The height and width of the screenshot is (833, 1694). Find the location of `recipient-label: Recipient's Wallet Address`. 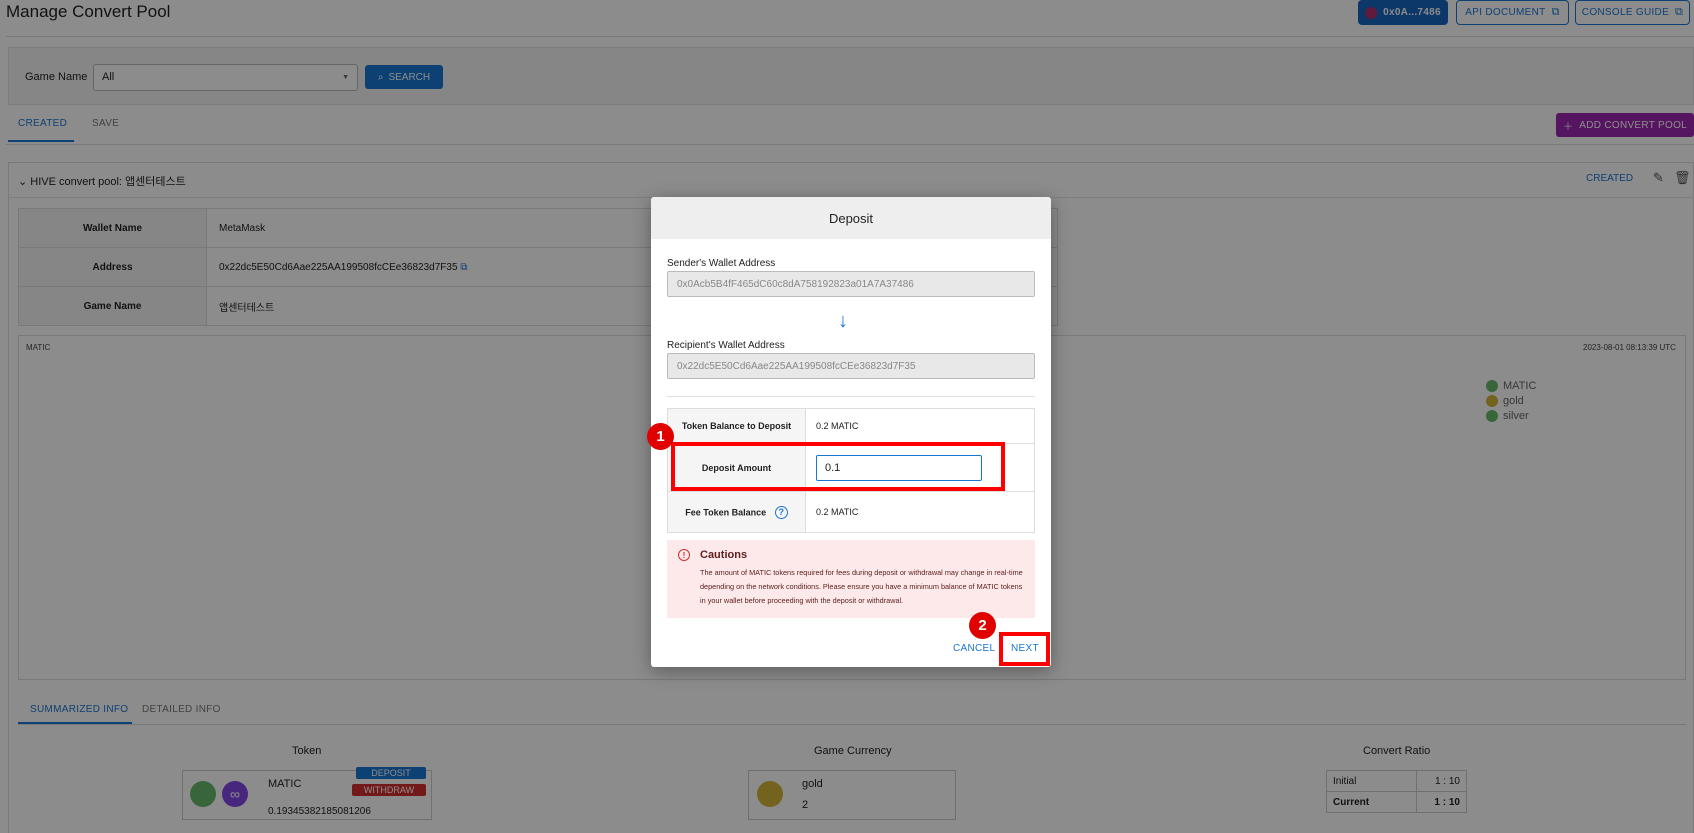

recipient-label: Recipient's Wallet Address is located at coordinates (726, 345).